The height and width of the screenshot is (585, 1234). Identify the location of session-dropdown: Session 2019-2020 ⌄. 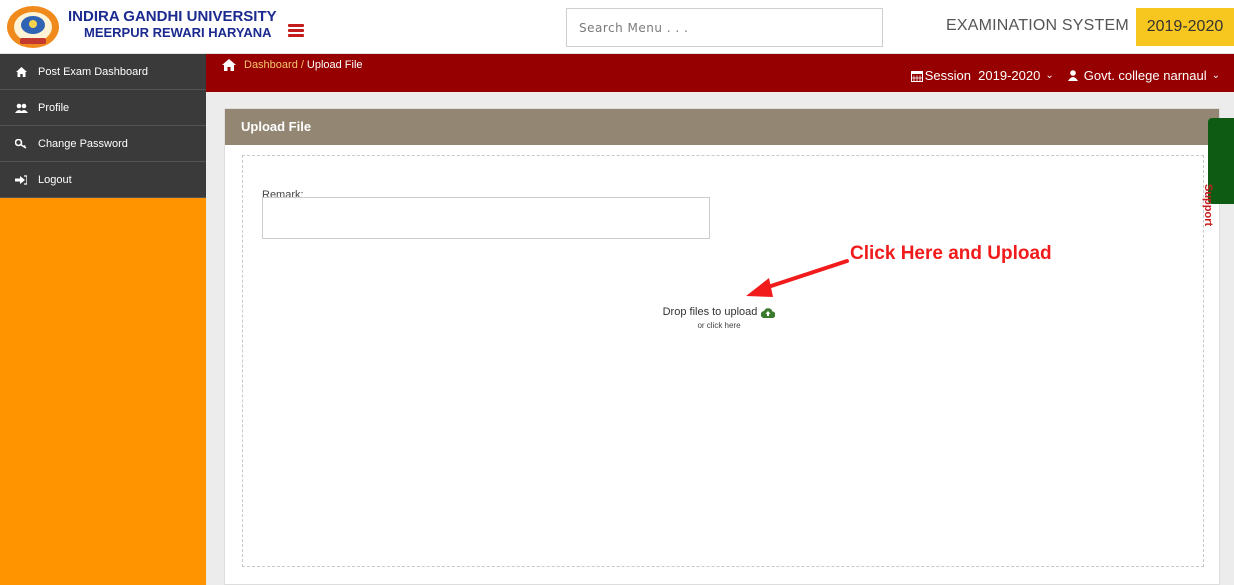
(982, 75).